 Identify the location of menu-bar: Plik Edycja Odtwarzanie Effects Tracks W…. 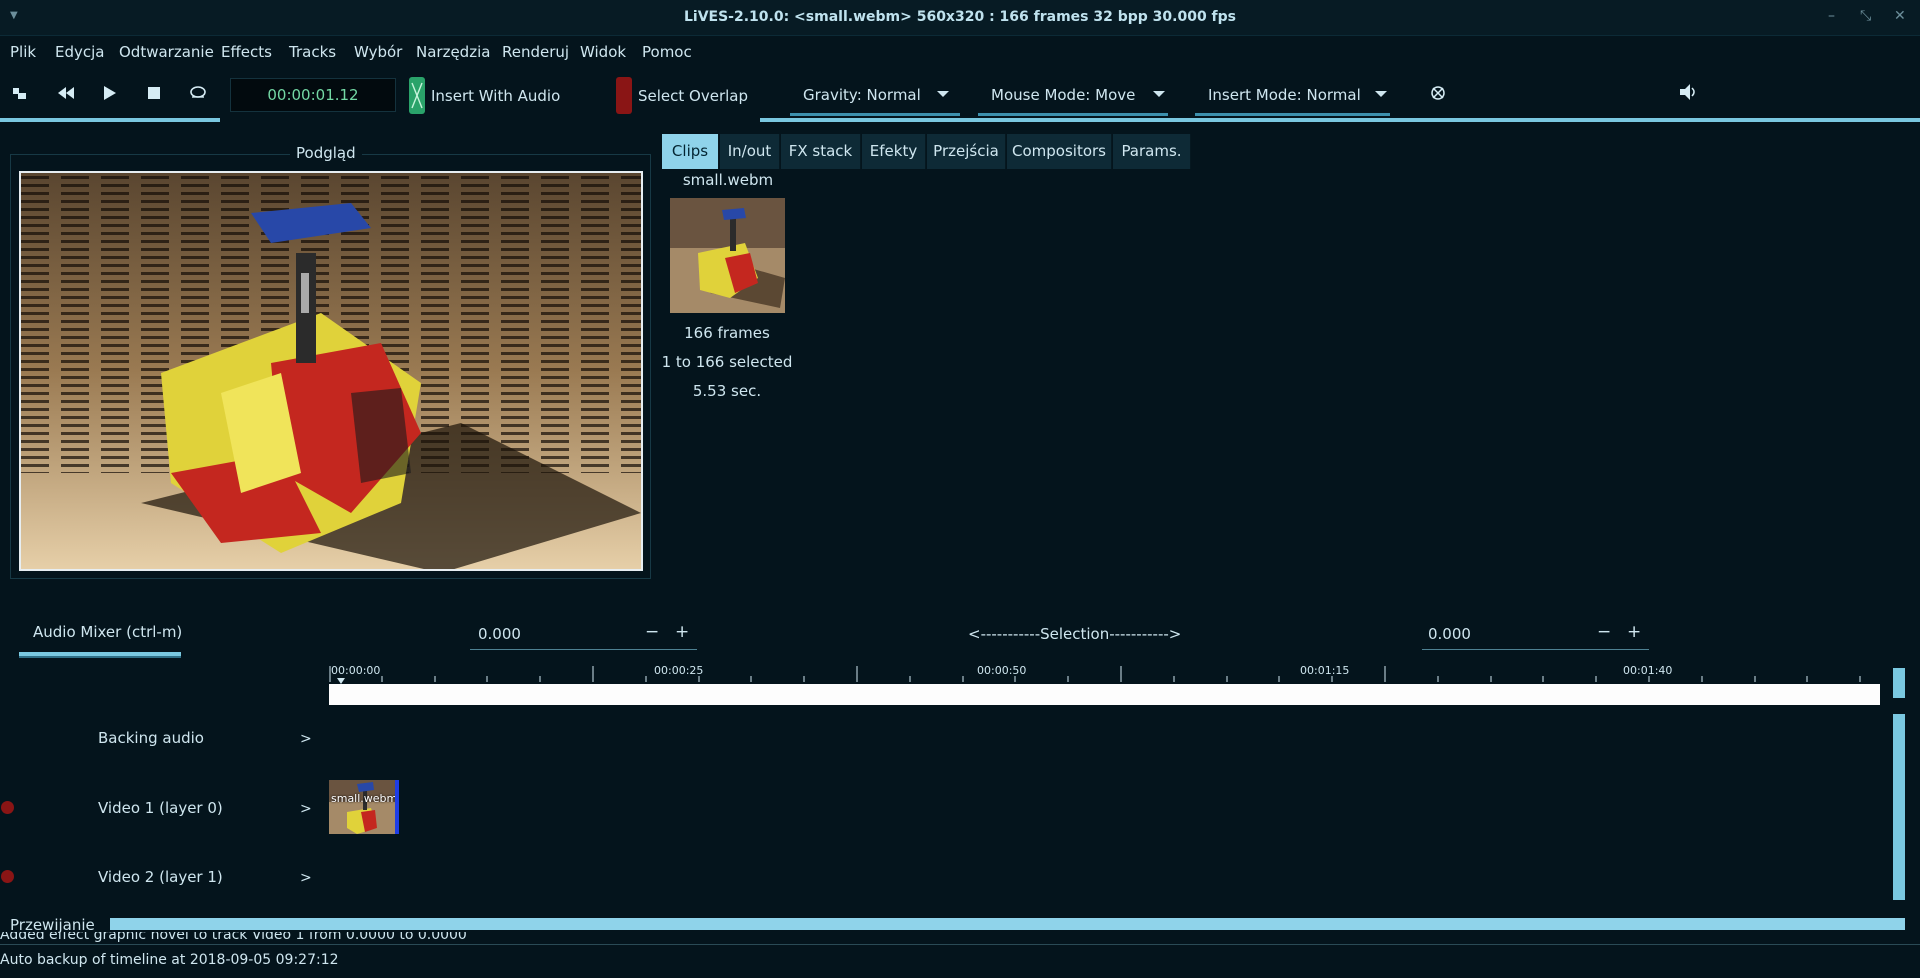
(960, 52).